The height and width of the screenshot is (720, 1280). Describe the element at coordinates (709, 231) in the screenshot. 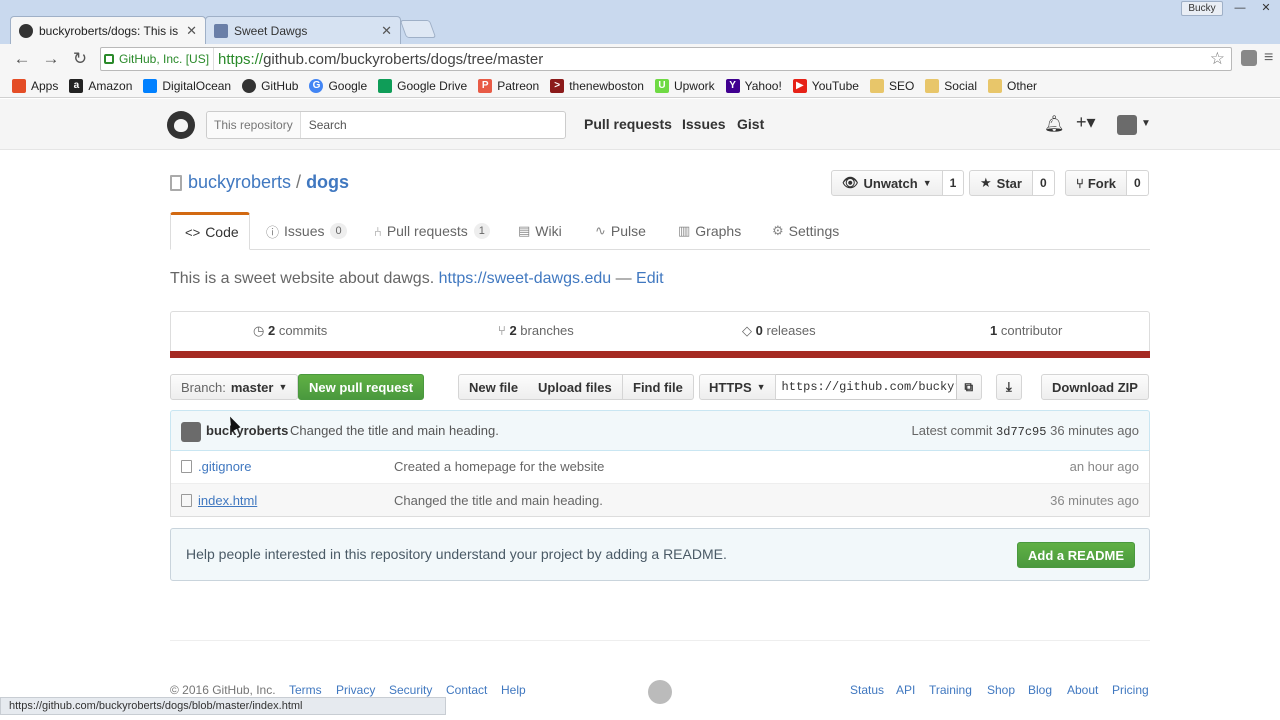

I see `tab-graphs: ▥ Graphs` at that location.